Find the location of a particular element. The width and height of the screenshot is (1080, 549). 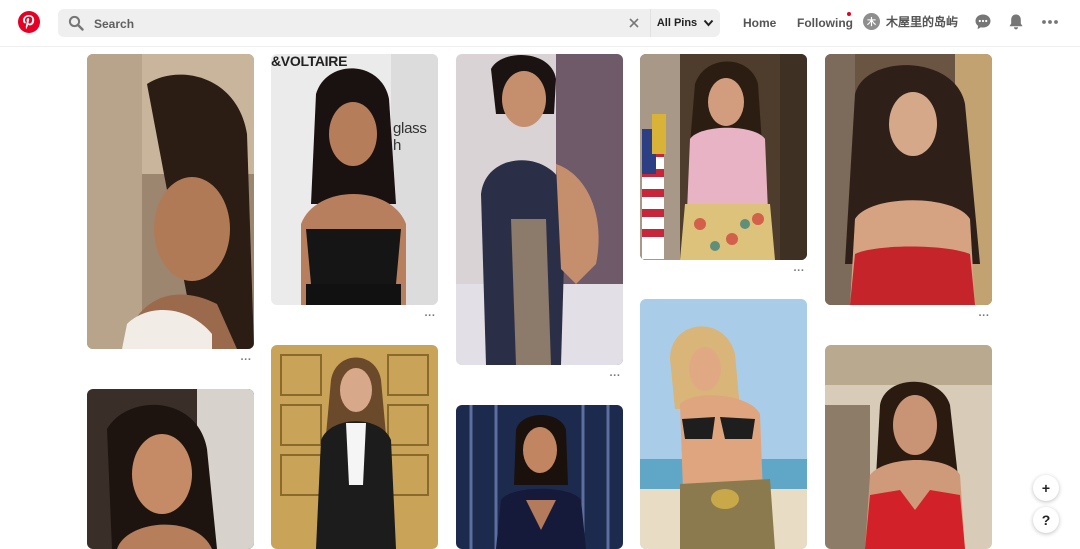

message-icon is located at coordinates (983, 22).